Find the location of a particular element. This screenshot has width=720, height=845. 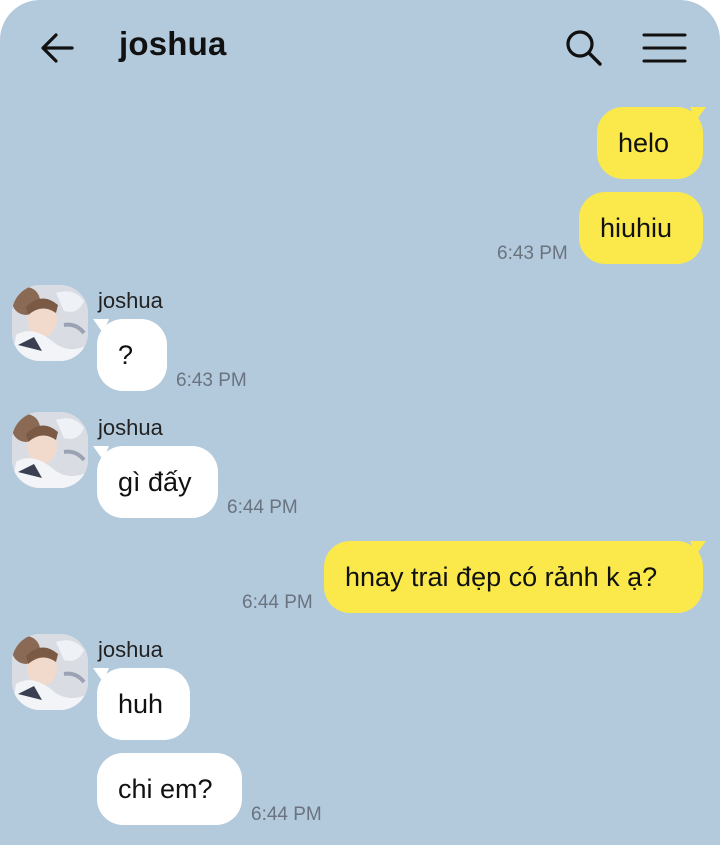

outgoing-message-bubble: hiuhiu is located at coordinates (641, 228).